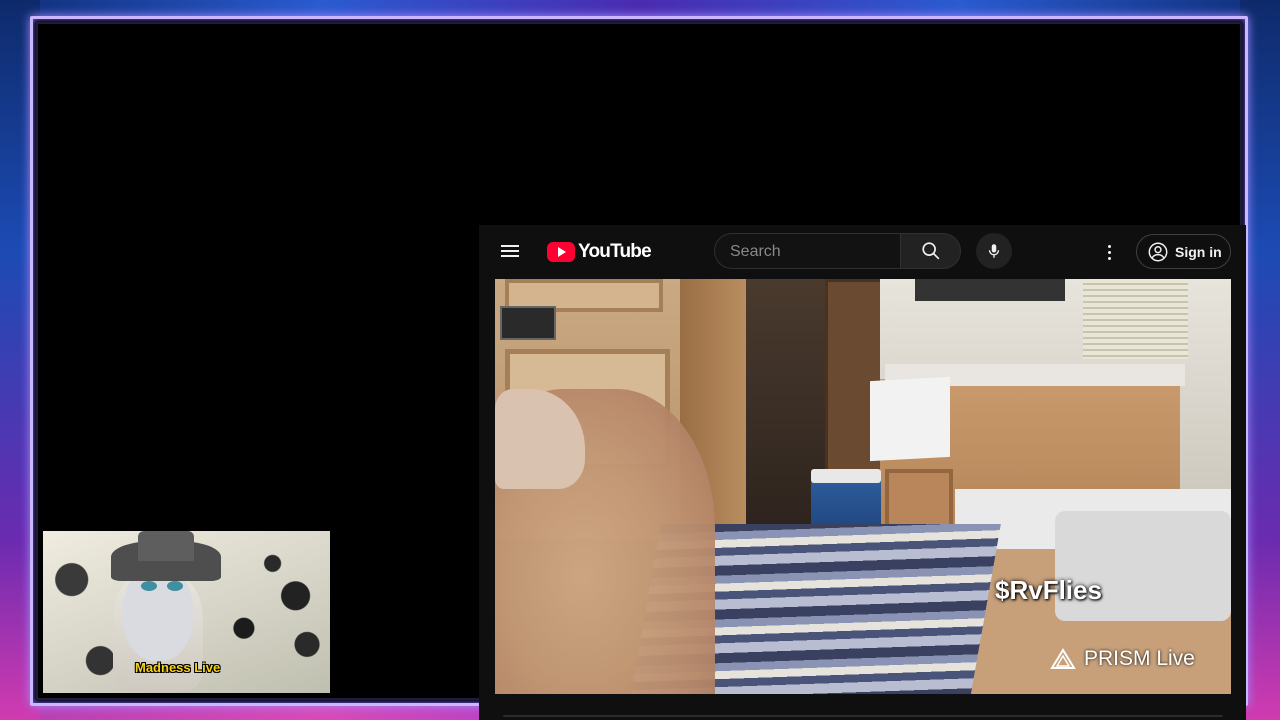 The width and height of the screenshot is (1280, 720). I want to click on youtube-header: YouTube Sign in, so click(862, 252).